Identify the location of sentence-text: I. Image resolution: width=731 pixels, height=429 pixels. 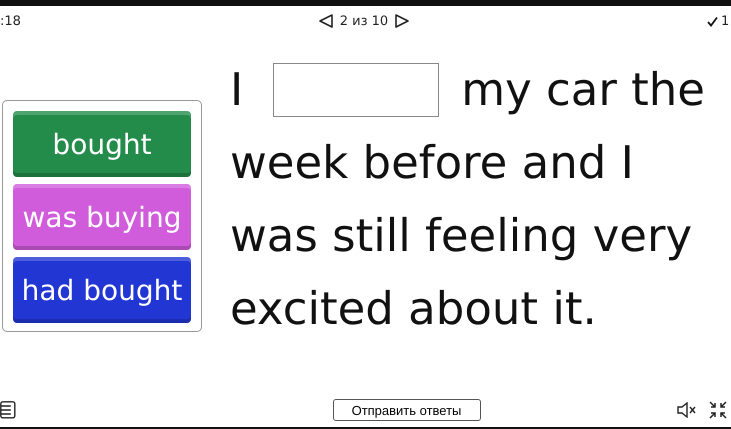
(237, 90).